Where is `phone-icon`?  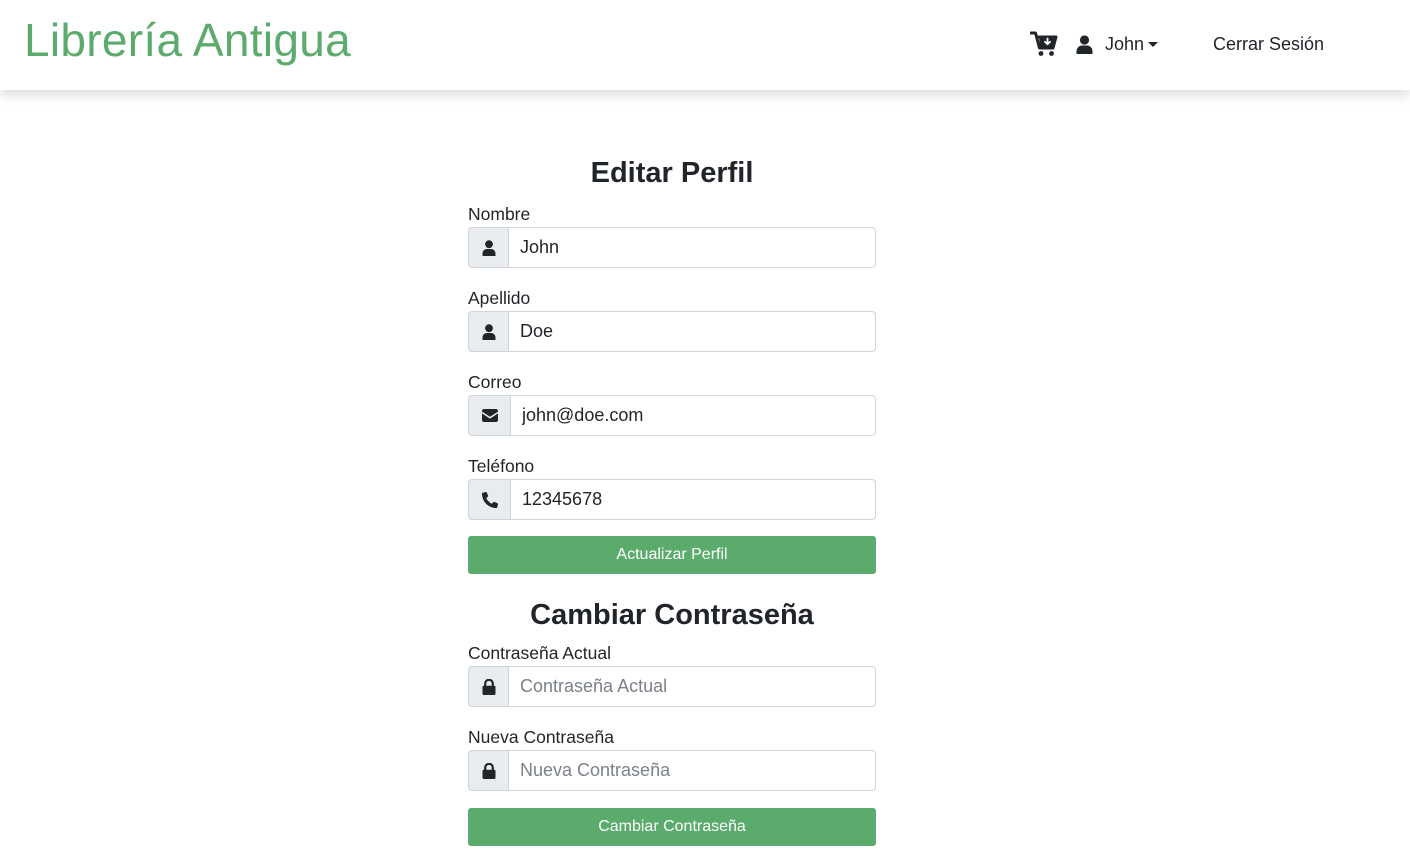 phone-icon is located at coordinates (489, 499).